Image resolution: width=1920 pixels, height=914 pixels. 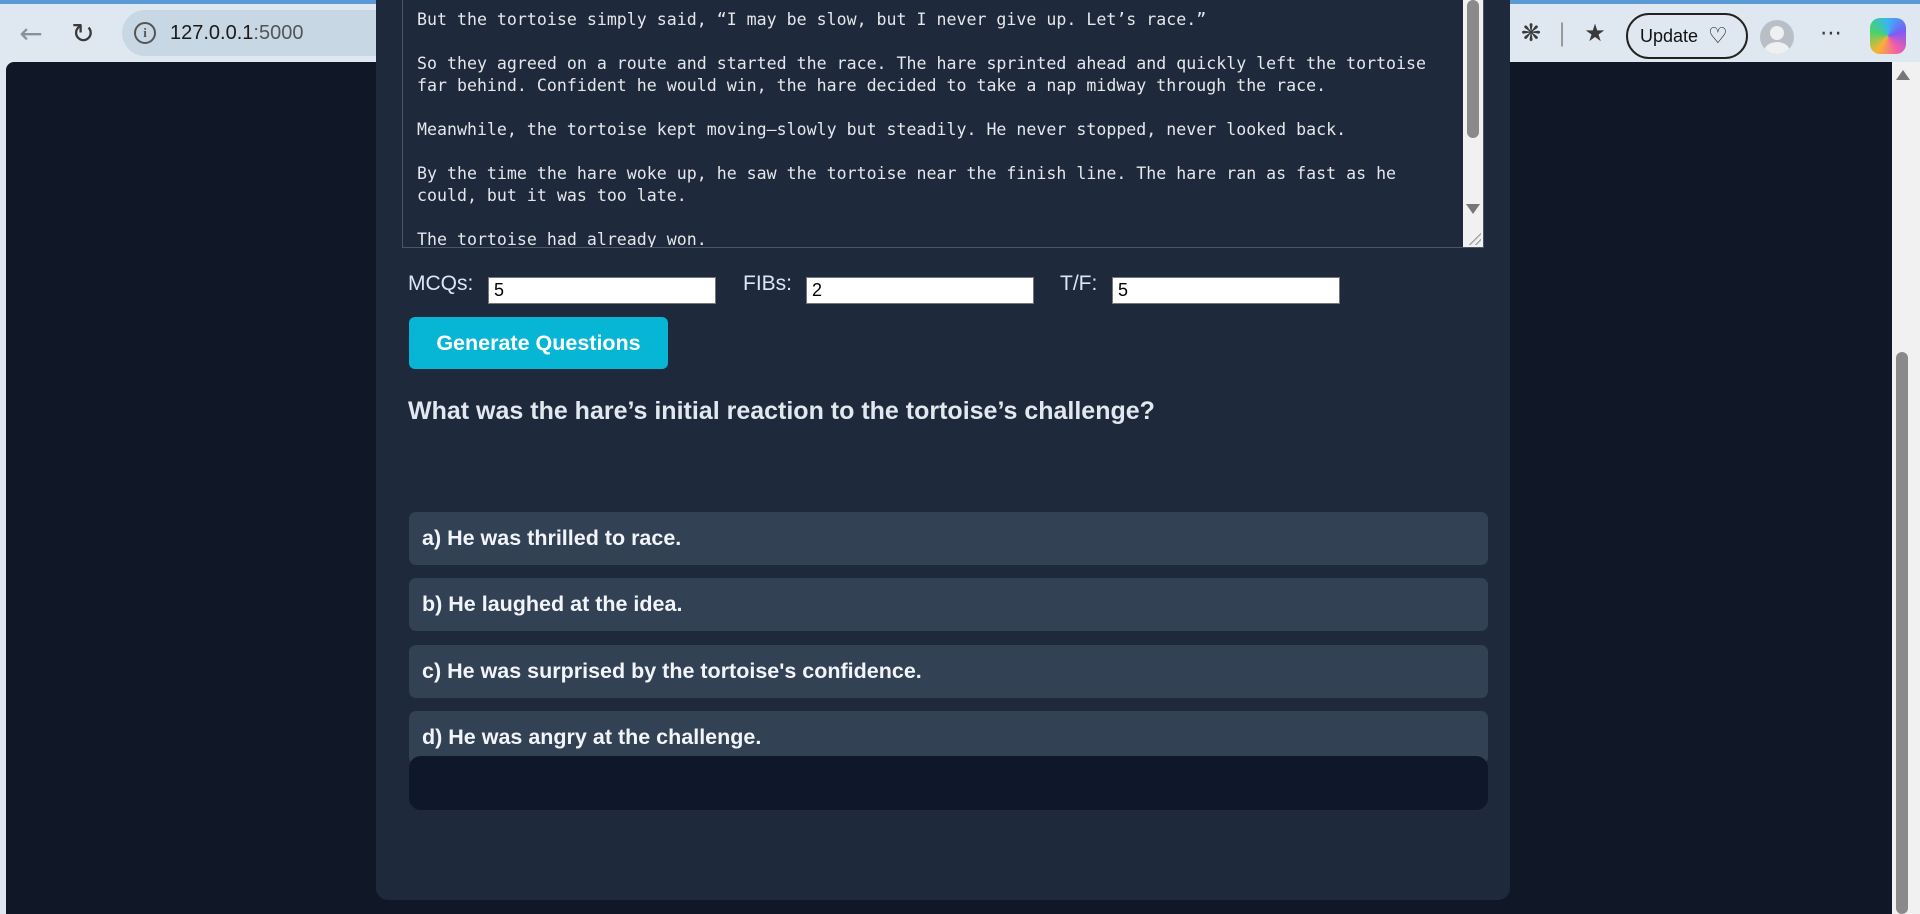 What do you see at coordinates (31, 33) in the screenshot?
I see `back-arrow-icon: ←` at bounding box center [31, 33].